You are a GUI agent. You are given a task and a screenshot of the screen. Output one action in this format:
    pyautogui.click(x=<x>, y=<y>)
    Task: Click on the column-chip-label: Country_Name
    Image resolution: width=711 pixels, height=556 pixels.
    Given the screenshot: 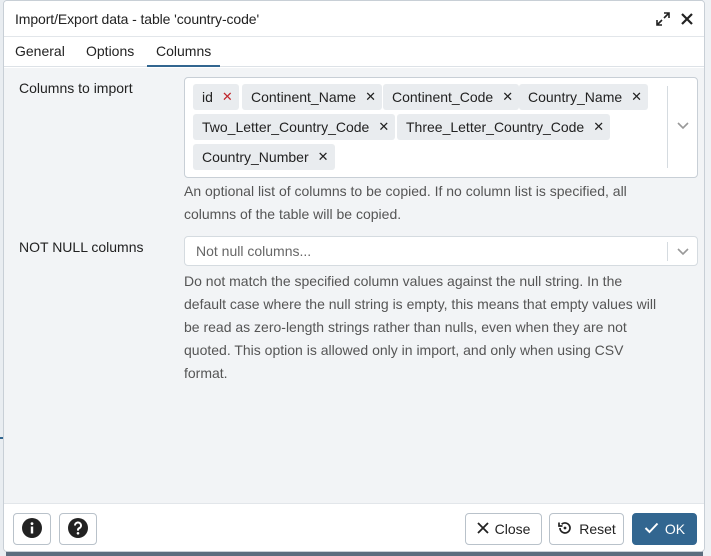 What is the action you would take?
    pyautogui.click(x=575, y=97)
    